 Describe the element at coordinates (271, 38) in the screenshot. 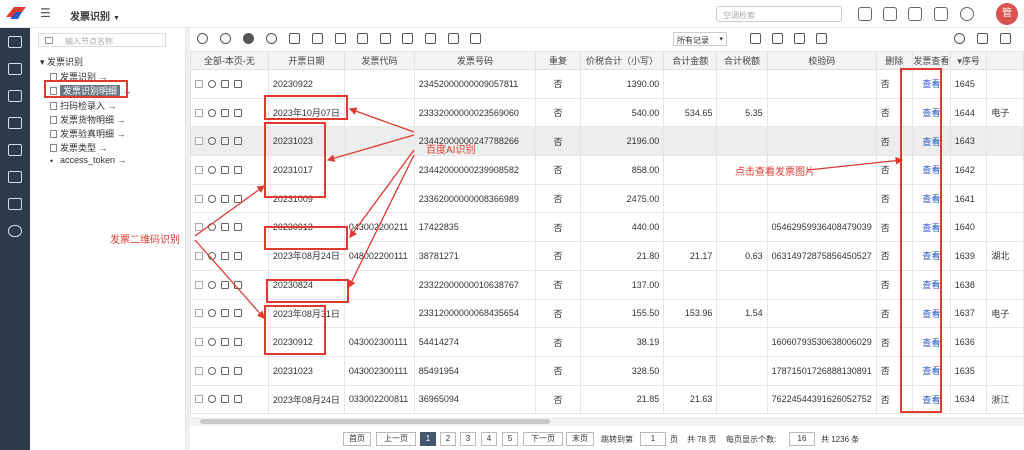

I see `add-outline-icon` at that location.